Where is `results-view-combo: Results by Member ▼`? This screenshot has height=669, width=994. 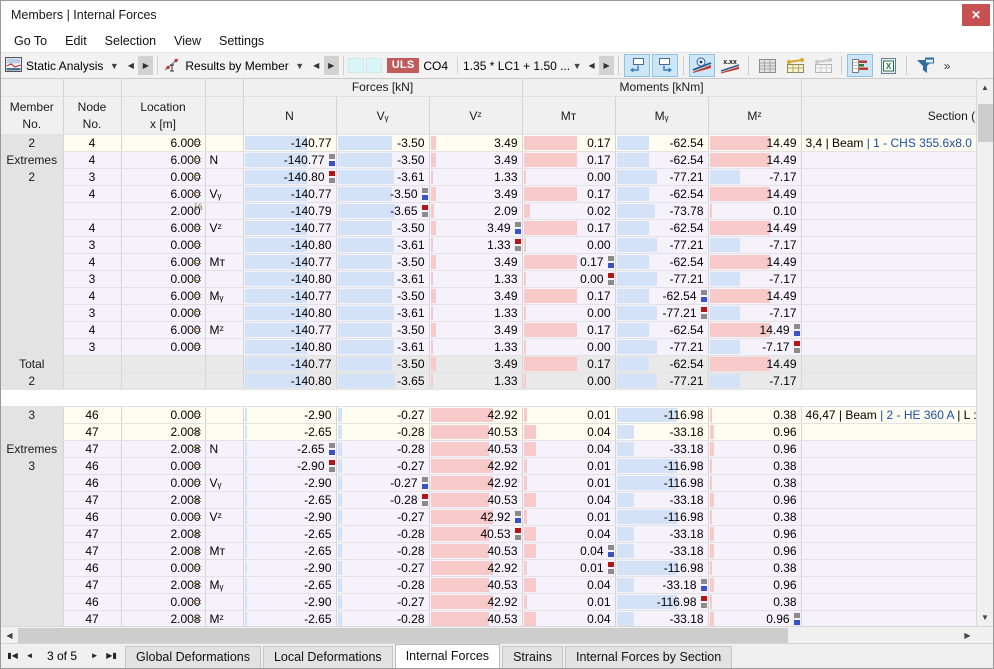 results-view-combo: Results by Member ▼ is located at coordinates (235, 65).